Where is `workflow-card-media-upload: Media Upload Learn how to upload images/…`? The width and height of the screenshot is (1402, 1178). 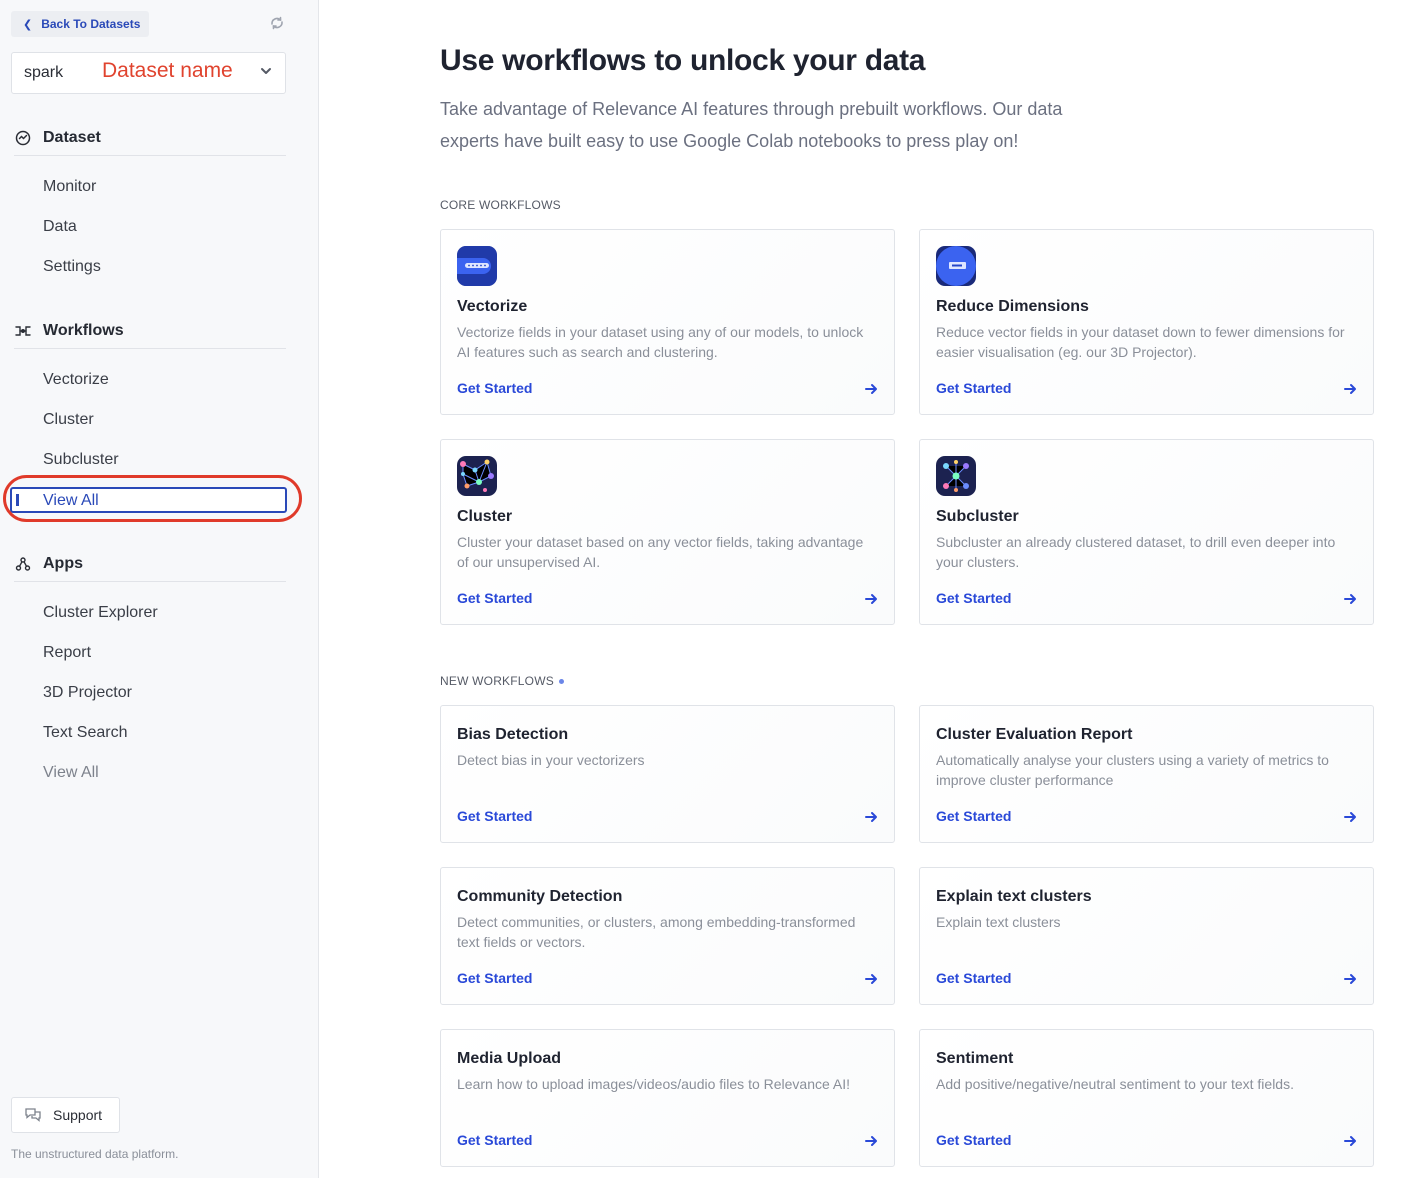 workflow-card-media-upload: Media Upload Learn how to upload images/… is located at coordinates (667, 1098).